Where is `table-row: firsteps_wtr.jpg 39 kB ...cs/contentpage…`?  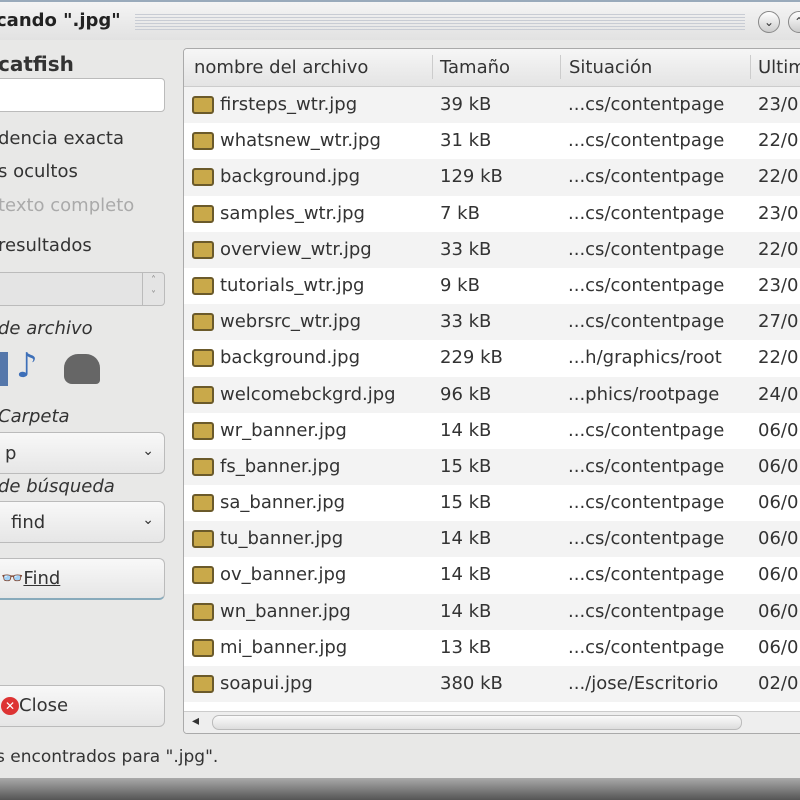
table-row: firsteps_wtr.jpg 39 kB ...cs/contentpage… is located at coordinates (492, 105).